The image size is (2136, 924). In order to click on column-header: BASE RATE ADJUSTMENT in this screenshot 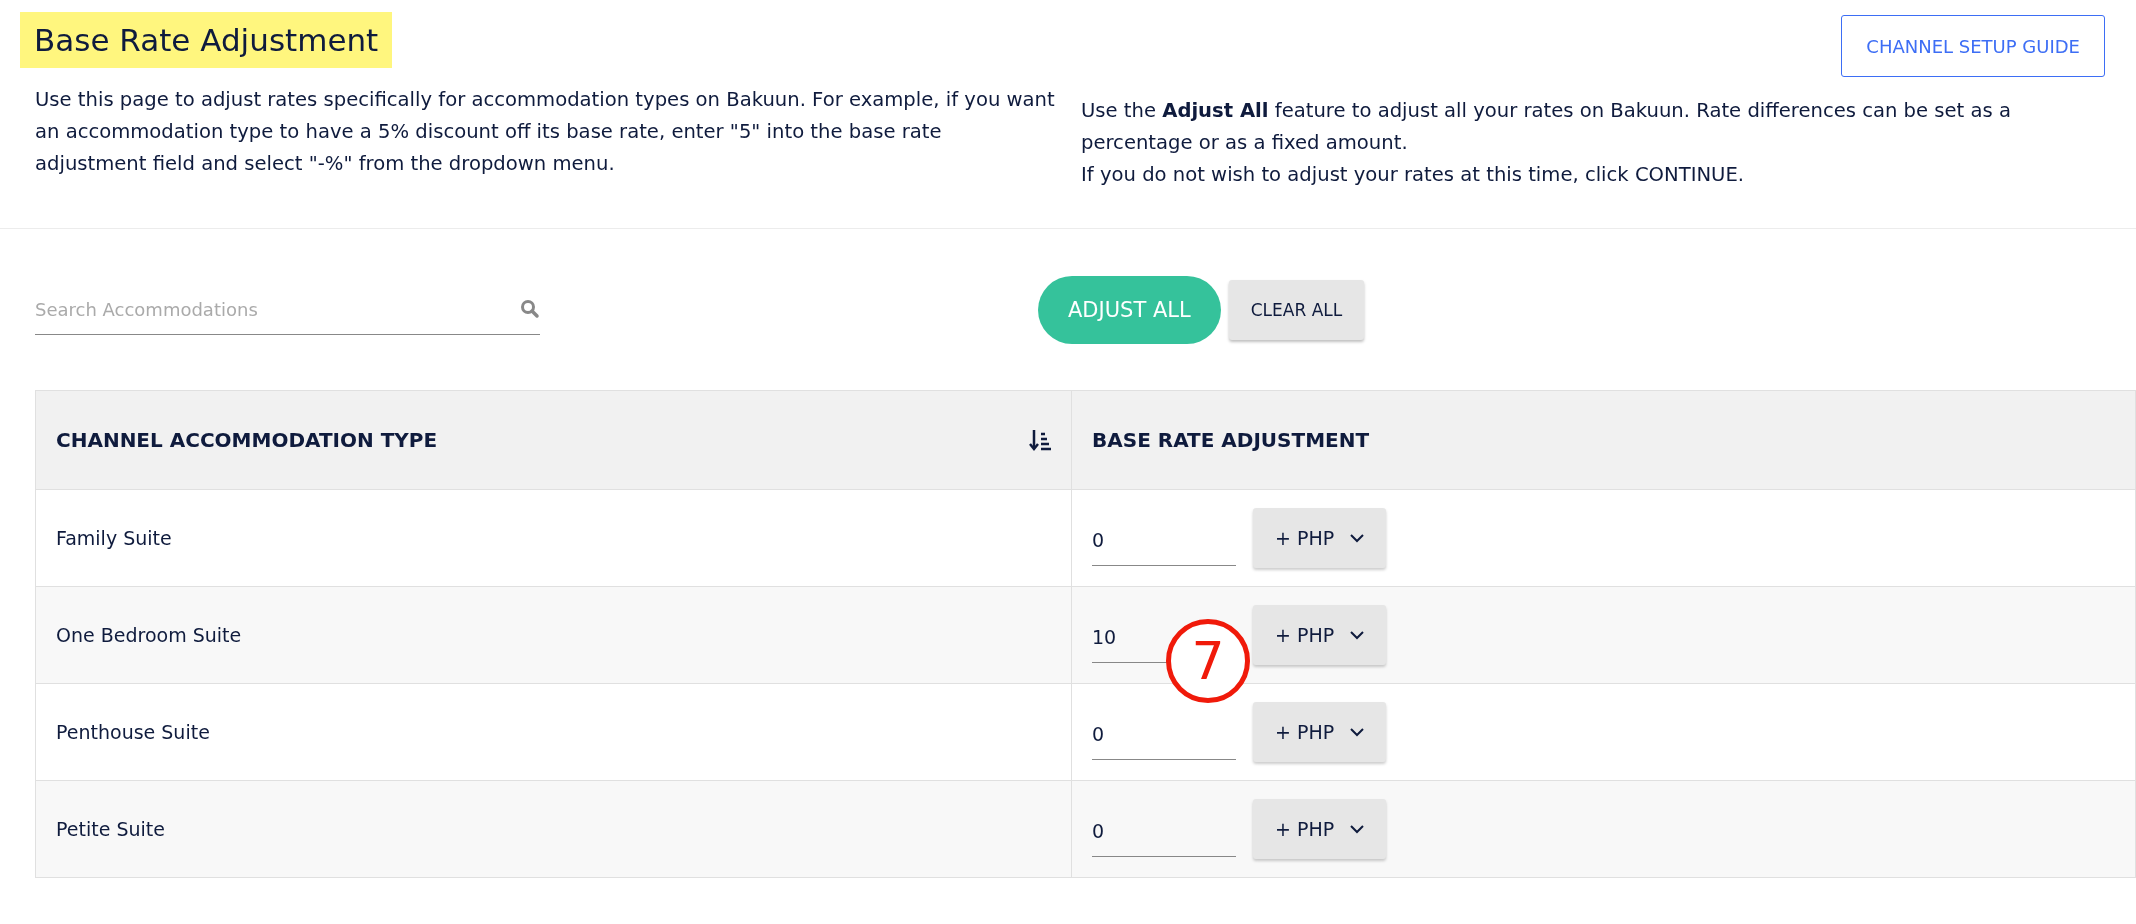, I will do `click(1231, 440)`.